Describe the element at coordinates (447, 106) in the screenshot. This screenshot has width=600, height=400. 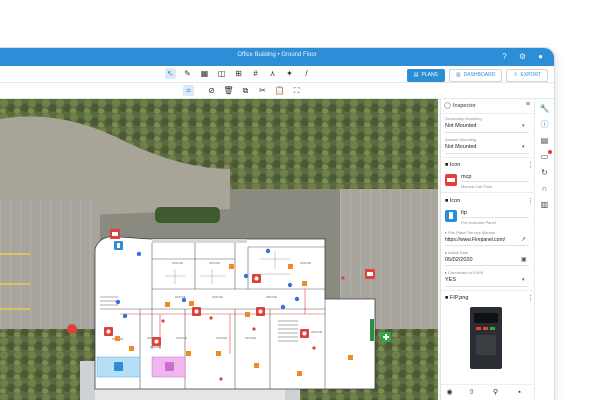
I see `inspector-icon: ◯` at that location.